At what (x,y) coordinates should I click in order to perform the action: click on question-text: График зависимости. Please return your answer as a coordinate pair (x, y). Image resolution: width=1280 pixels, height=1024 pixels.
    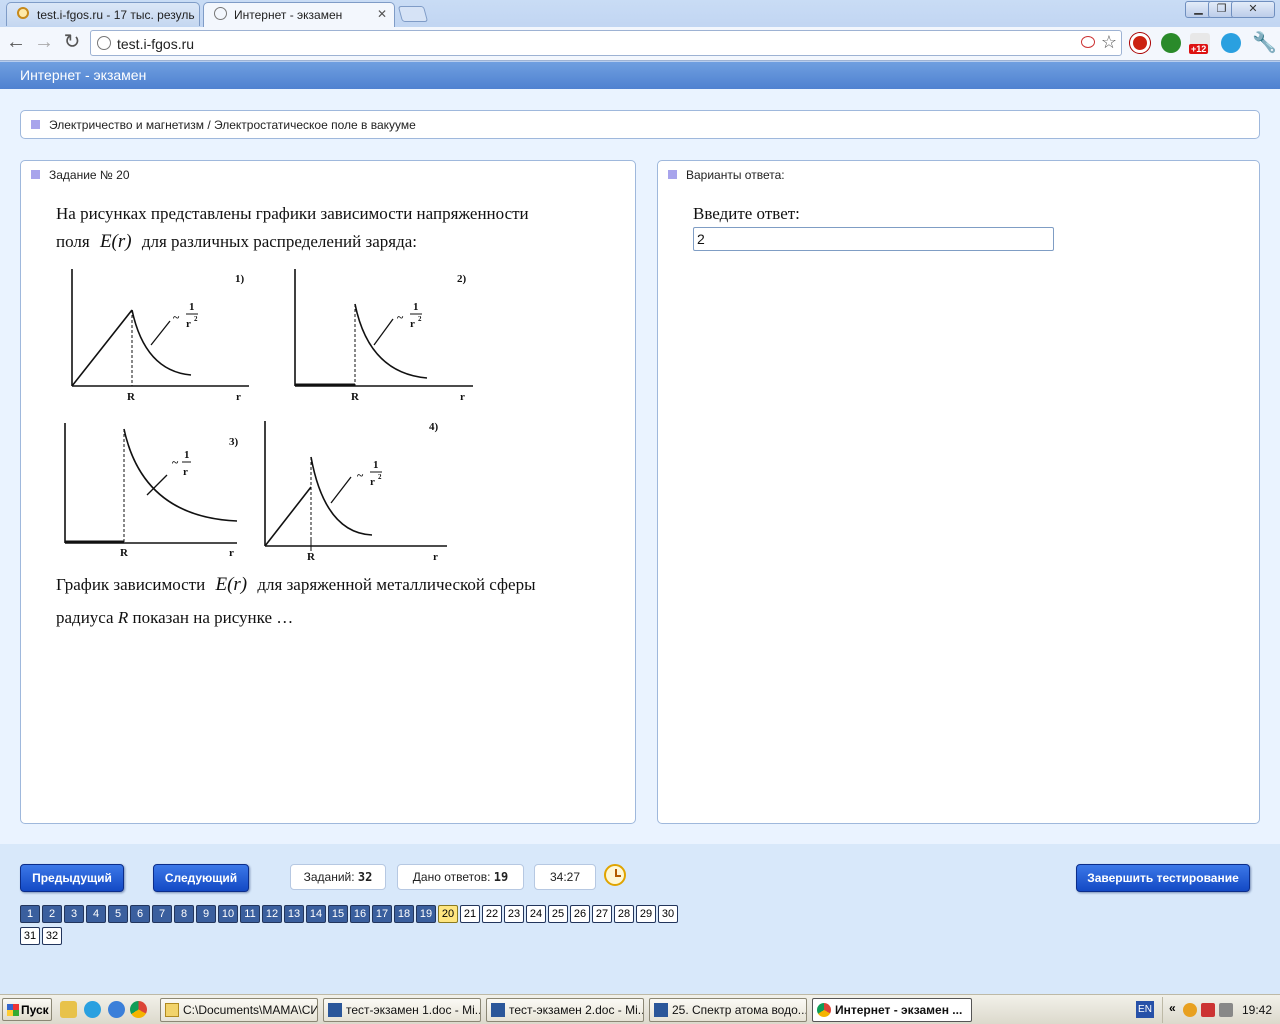
    Looking at the image, I should click on (131, 584).